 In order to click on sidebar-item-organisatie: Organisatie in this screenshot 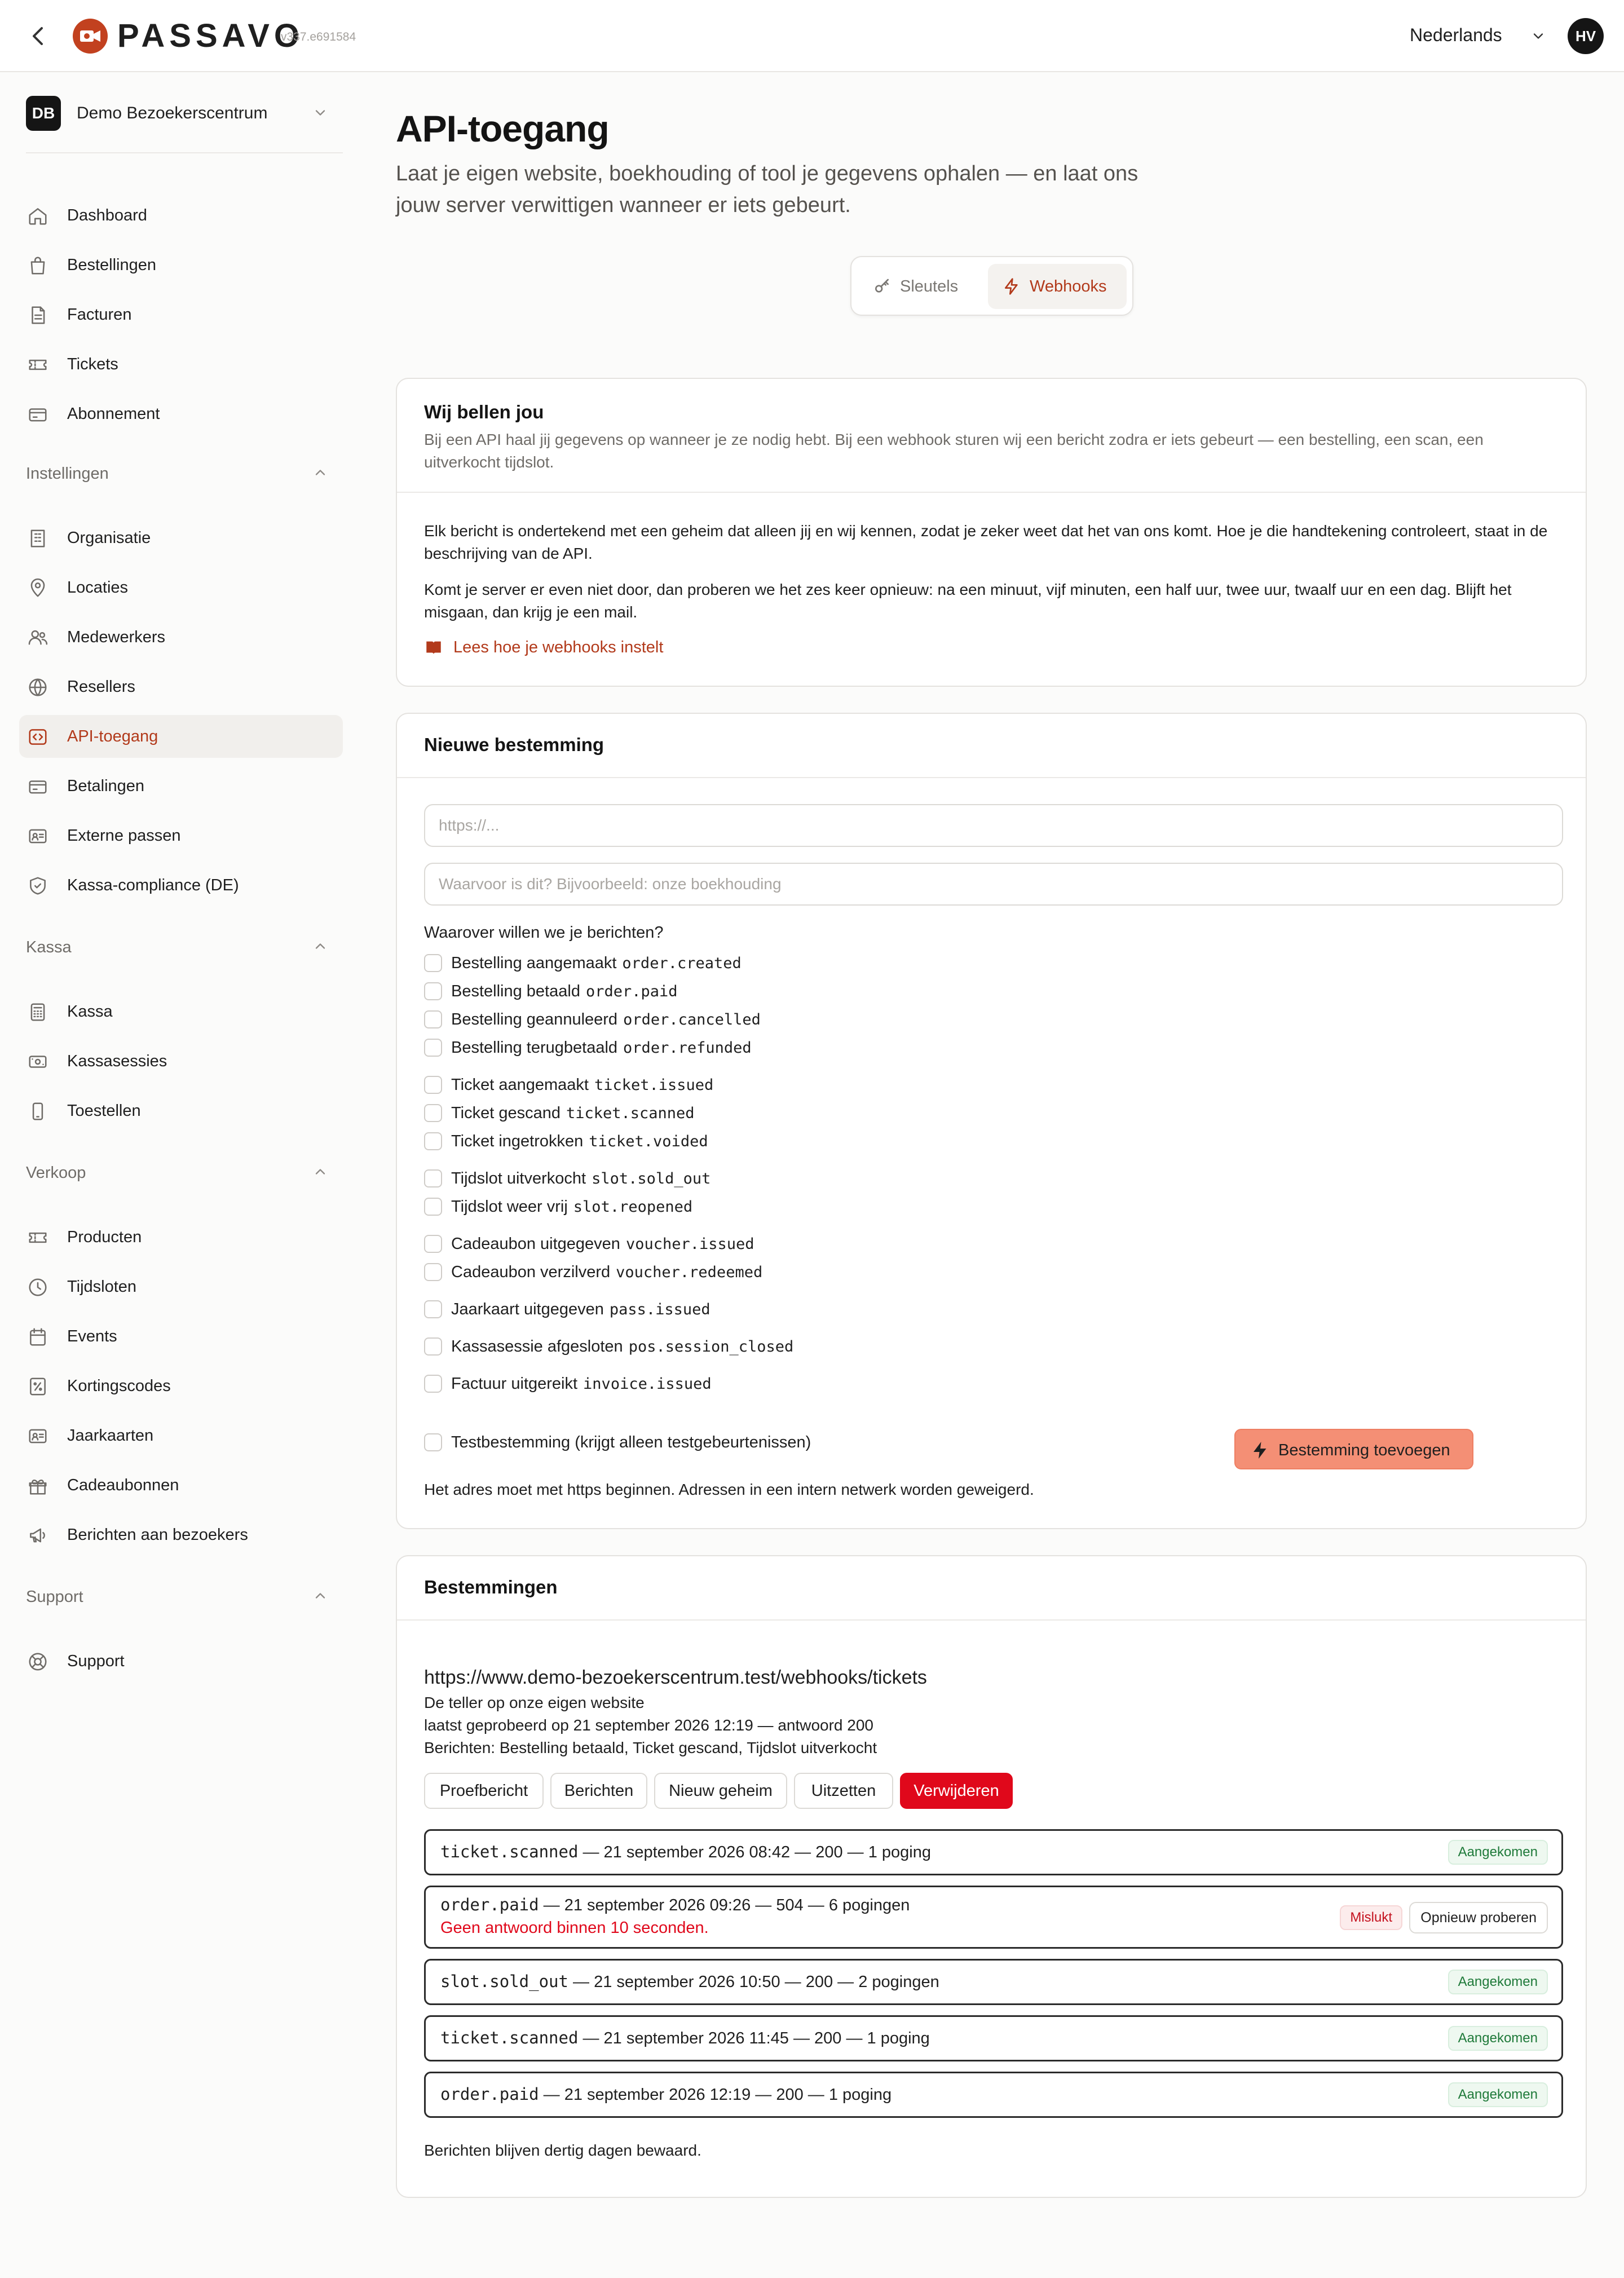, I will do `click(181, 537)`.